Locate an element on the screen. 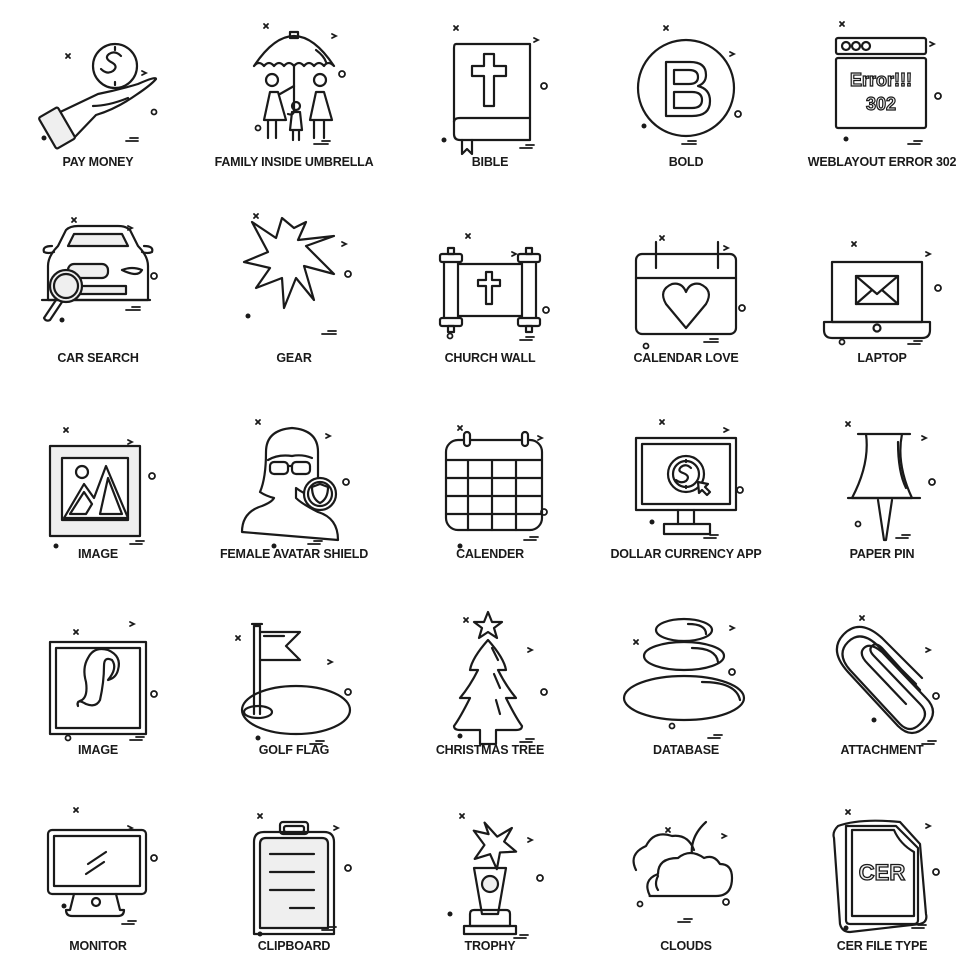 This screenshot has height=980, width=980. icon-cell-paper-pin: PAPER PIN is located at coordinates (882, 490).